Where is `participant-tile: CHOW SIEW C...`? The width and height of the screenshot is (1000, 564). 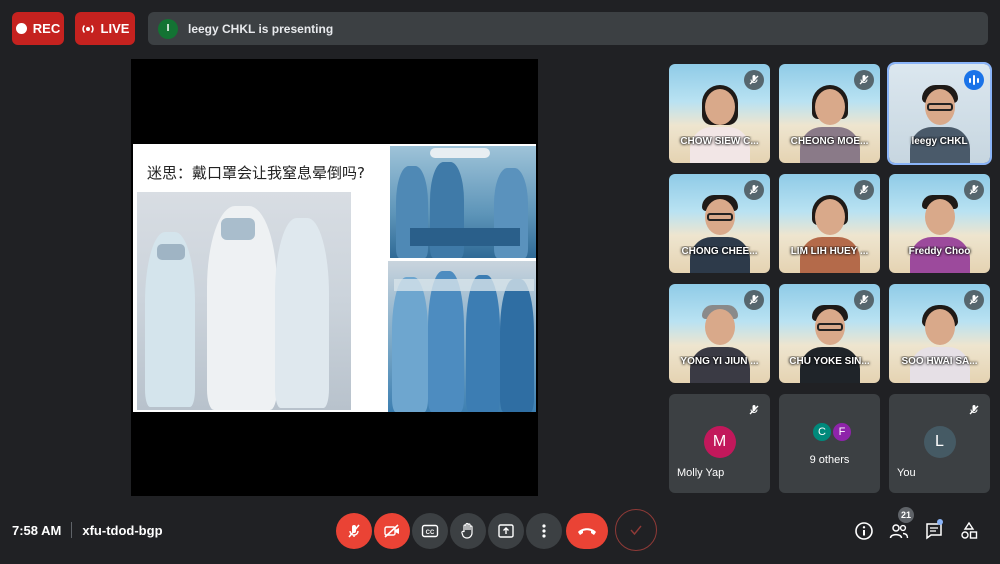
participant-tile: CHOW SIEW C... is located at coordinates (719, 113).